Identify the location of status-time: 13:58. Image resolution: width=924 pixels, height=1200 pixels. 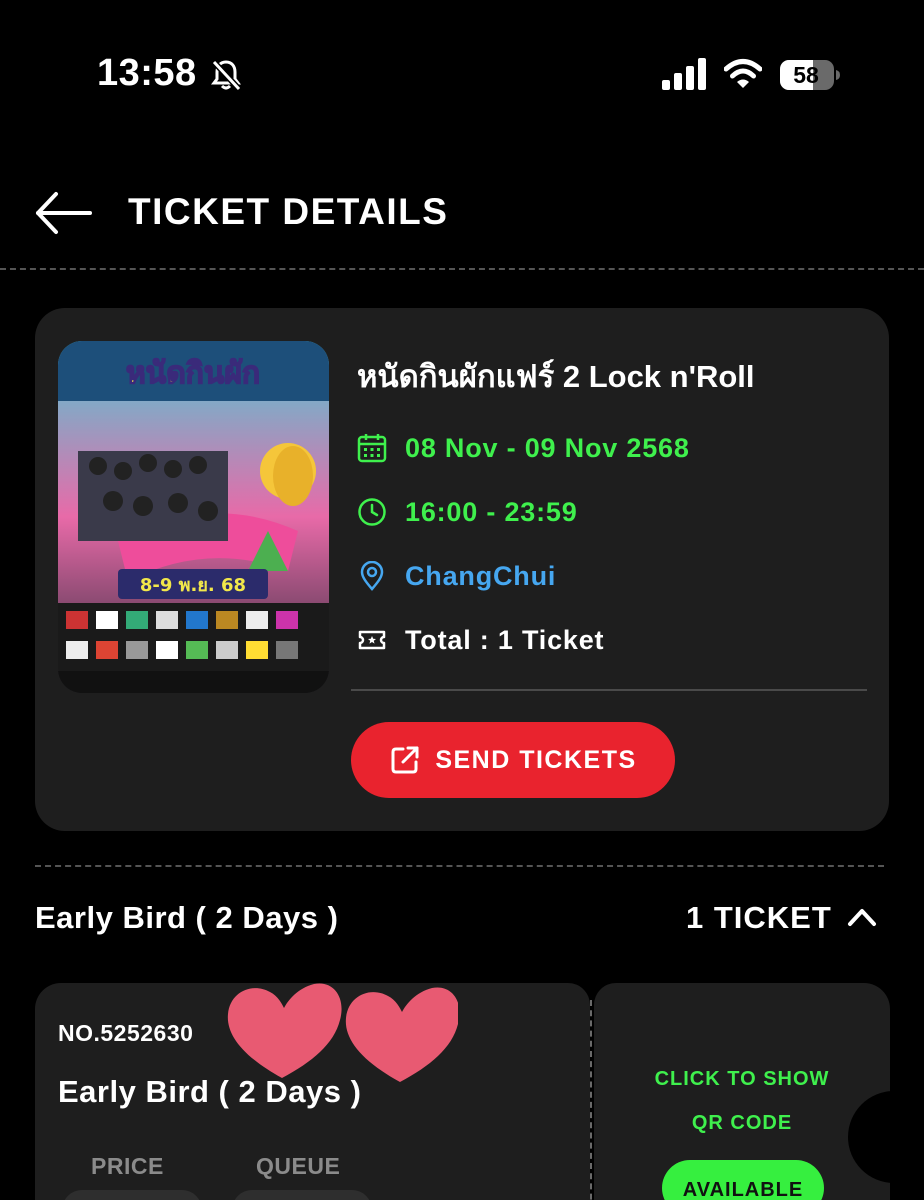
(147, 73).